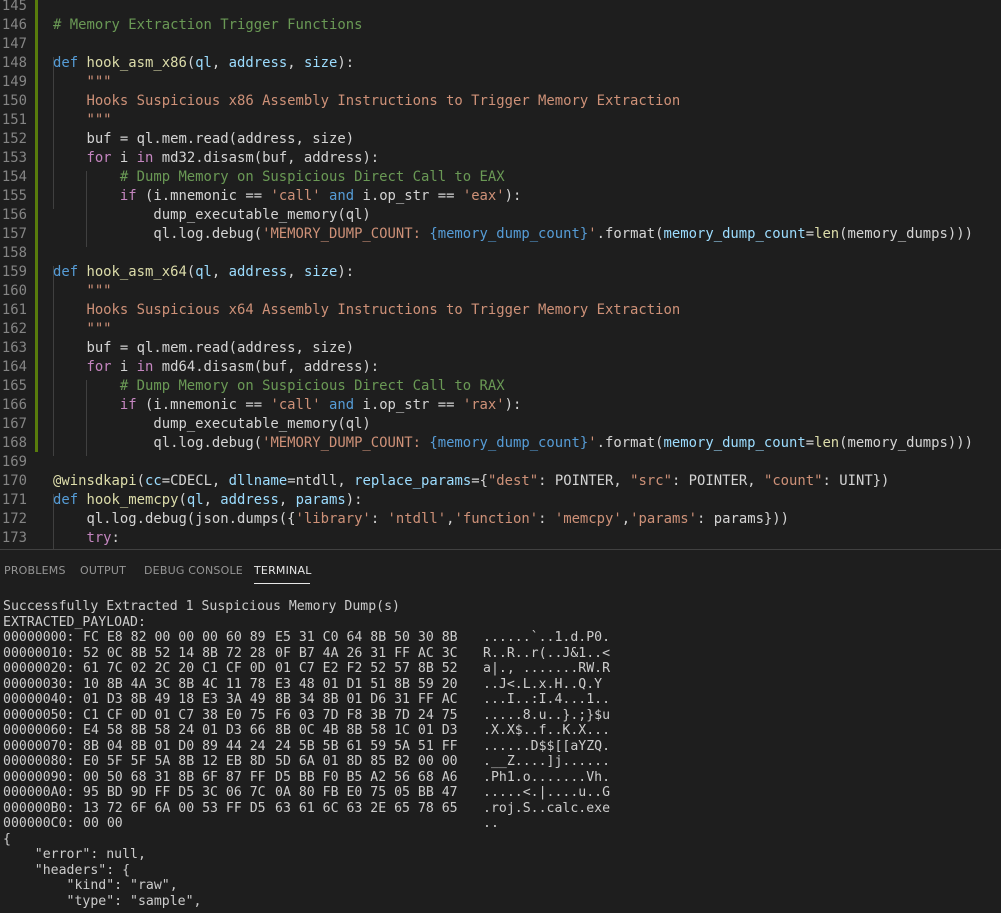 Image resolution: width=1001 pixels, height=913 pixels. I want to click on terminal-payload-label: EXTRACTED_PAYLOAD:, so click(74, 622).